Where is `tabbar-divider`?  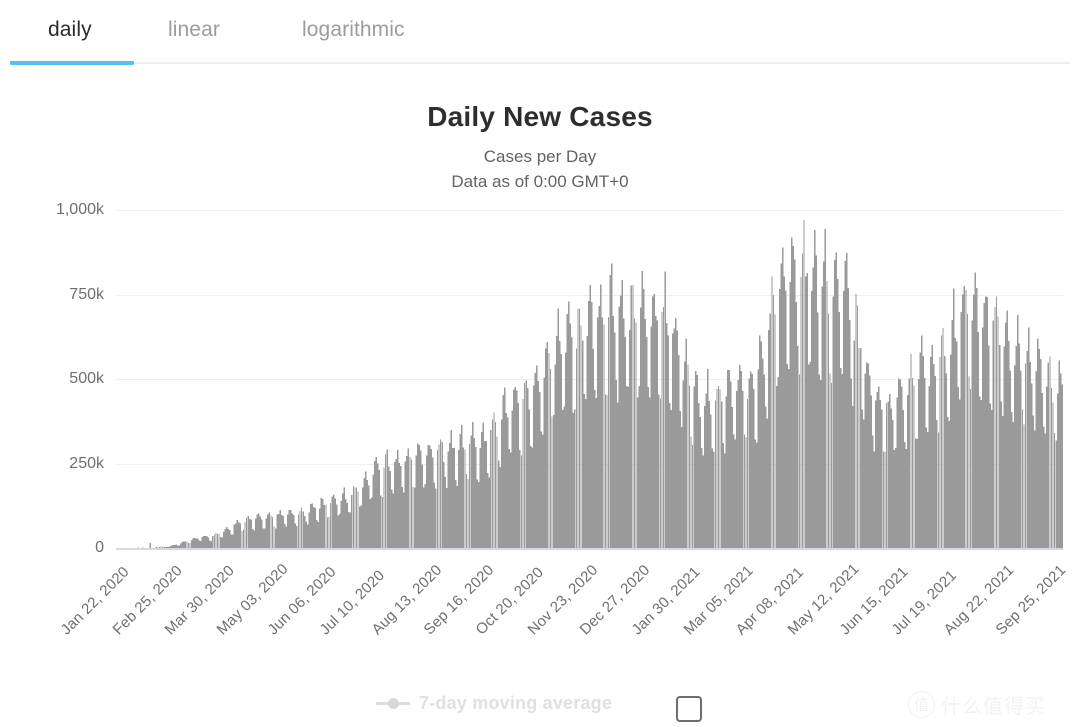 tabbar-divider is located at coordinates (540, 63).